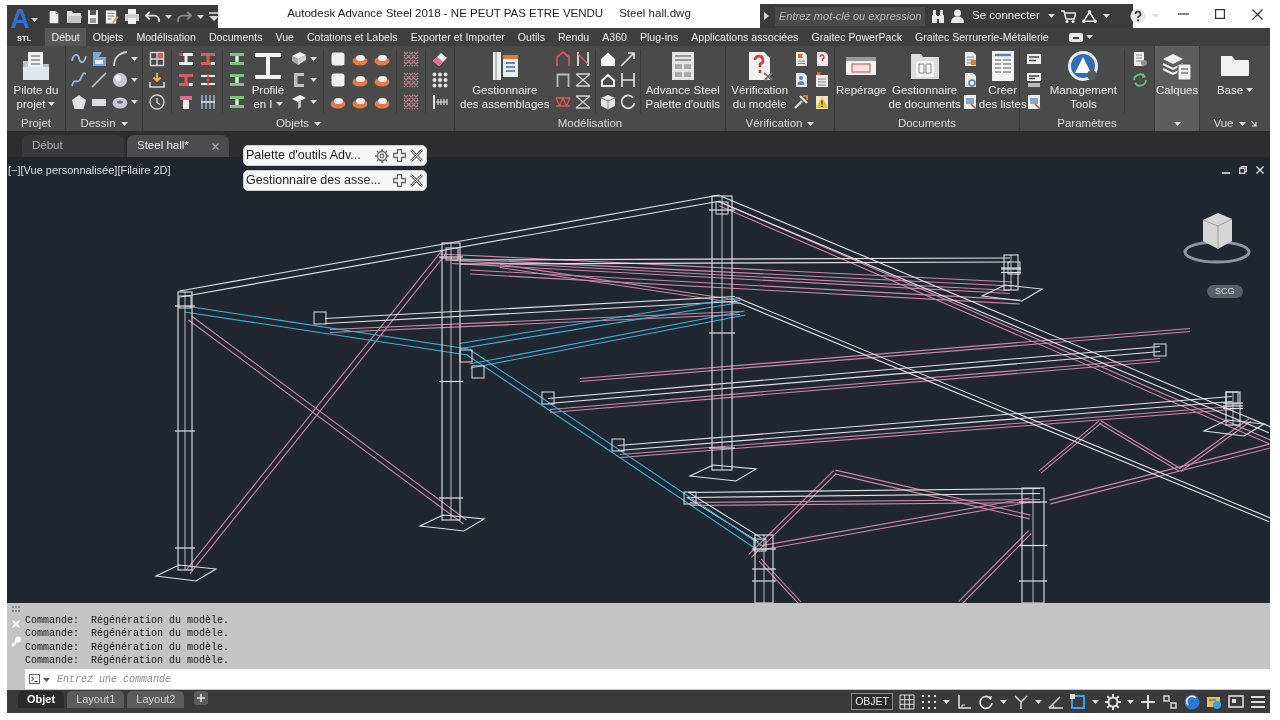 The image size is (1280, 720). Describe the element at coordinates (1192, 701) in the screenshot. I see `circle-icon` at that location.